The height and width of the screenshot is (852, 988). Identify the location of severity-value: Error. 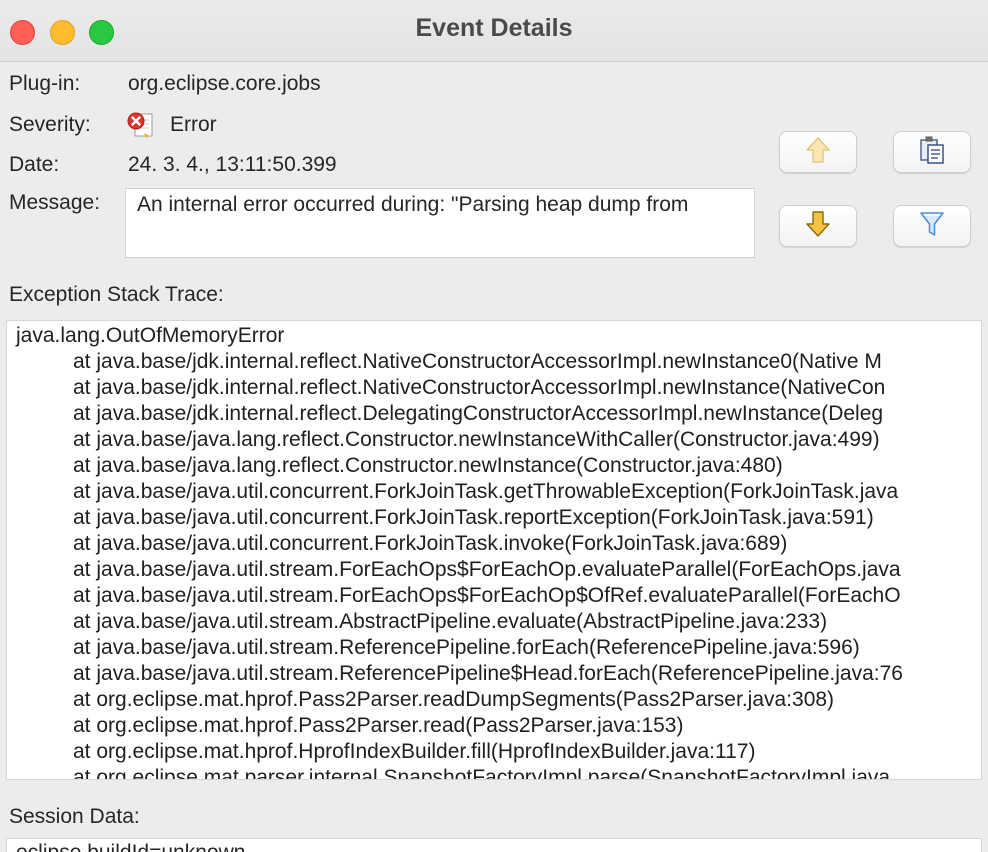
(193, 124).